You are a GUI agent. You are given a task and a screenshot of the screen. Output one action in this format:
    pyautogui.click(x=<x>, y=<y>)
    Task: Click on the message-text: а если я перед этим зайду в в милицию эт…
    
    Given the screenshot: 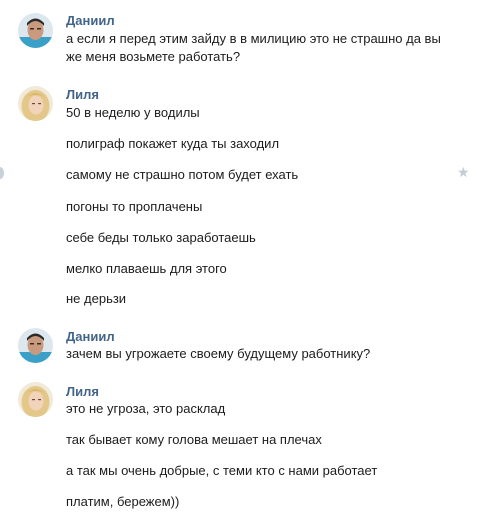 What is the action you would take?
    pyautogui.click(x=253, y=38)
    